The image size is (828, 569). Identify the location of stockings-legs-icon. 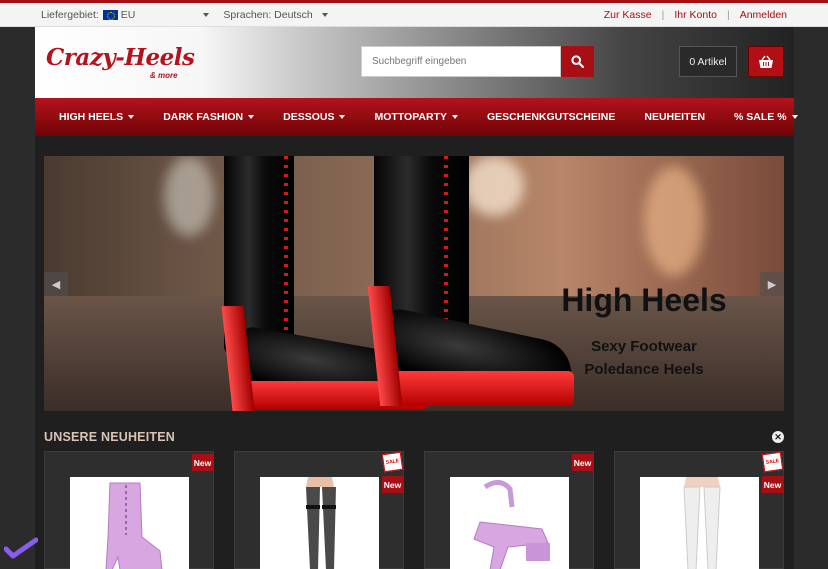
(321, 523).